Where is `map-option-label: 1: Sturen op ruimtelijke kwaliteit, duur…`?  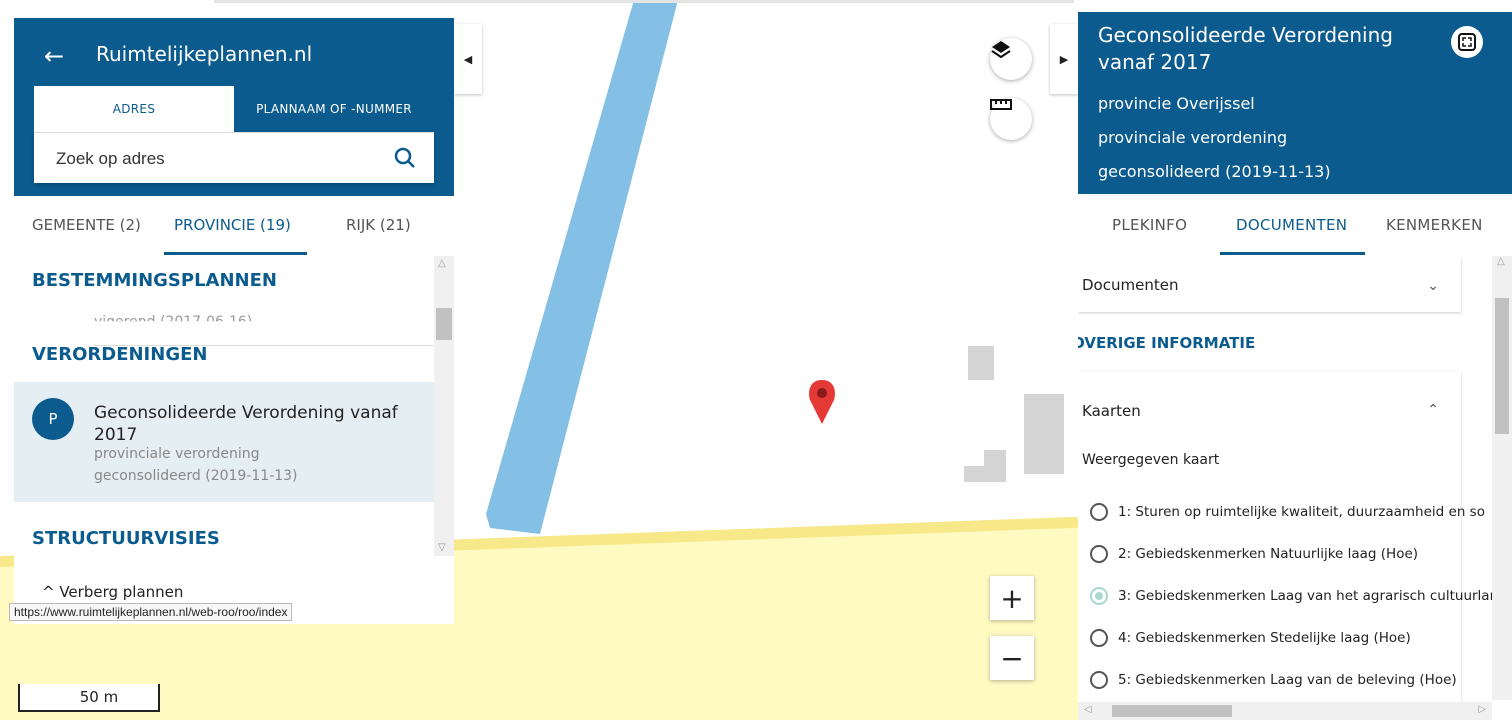 map-option-label: 1: Sturen op ruimtelijke kwaliteit, duur… is located at coordinates (1301, 512).